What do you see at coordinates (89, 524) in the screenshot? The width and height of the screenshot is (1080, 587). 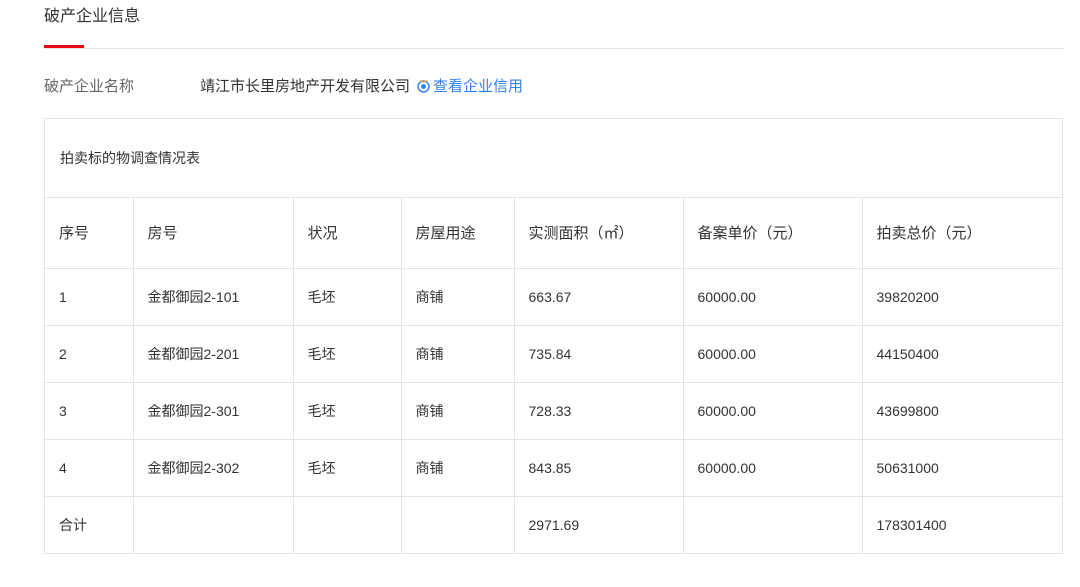 I see `table-cell: 合计` at bounding box center [89, 524].